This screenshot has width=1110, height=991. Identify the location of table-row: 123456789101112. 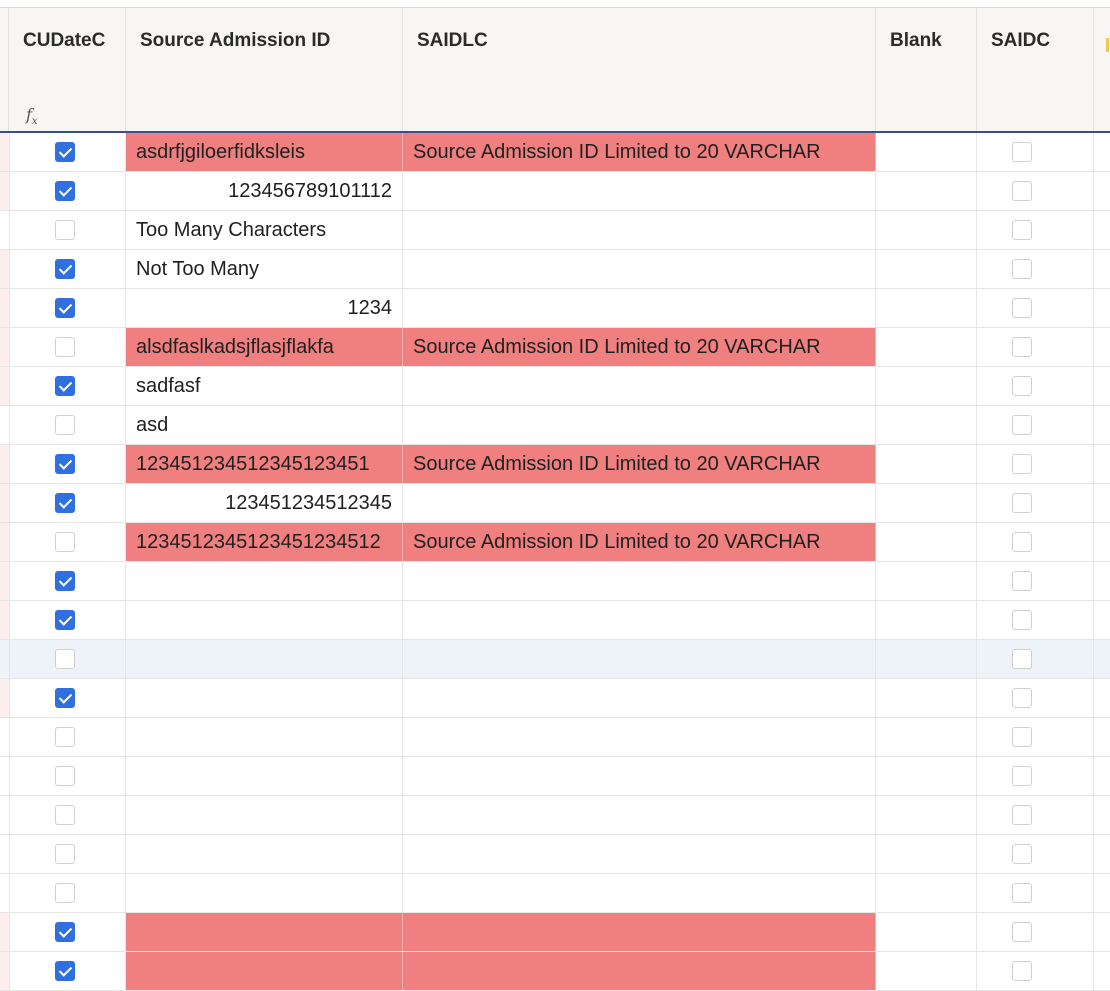
(555, 191).